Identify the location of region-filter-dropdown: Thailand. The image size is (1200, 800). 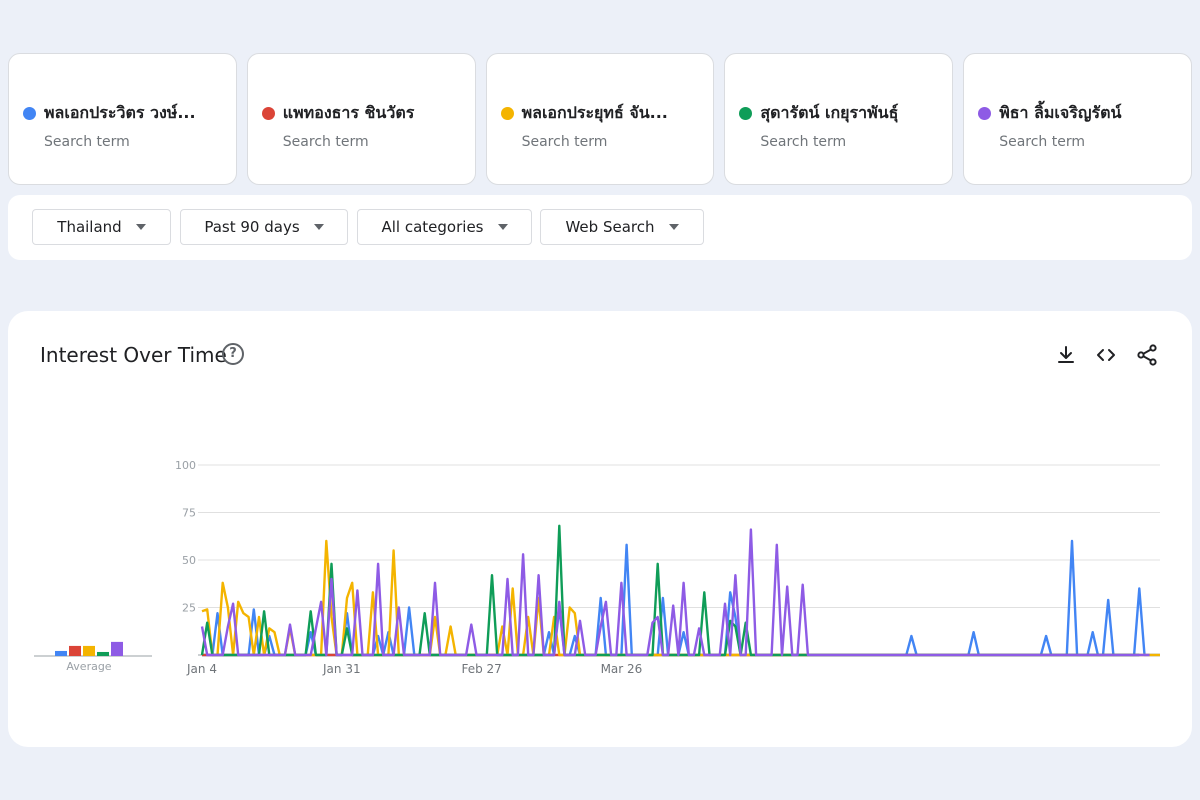
(101, 227).